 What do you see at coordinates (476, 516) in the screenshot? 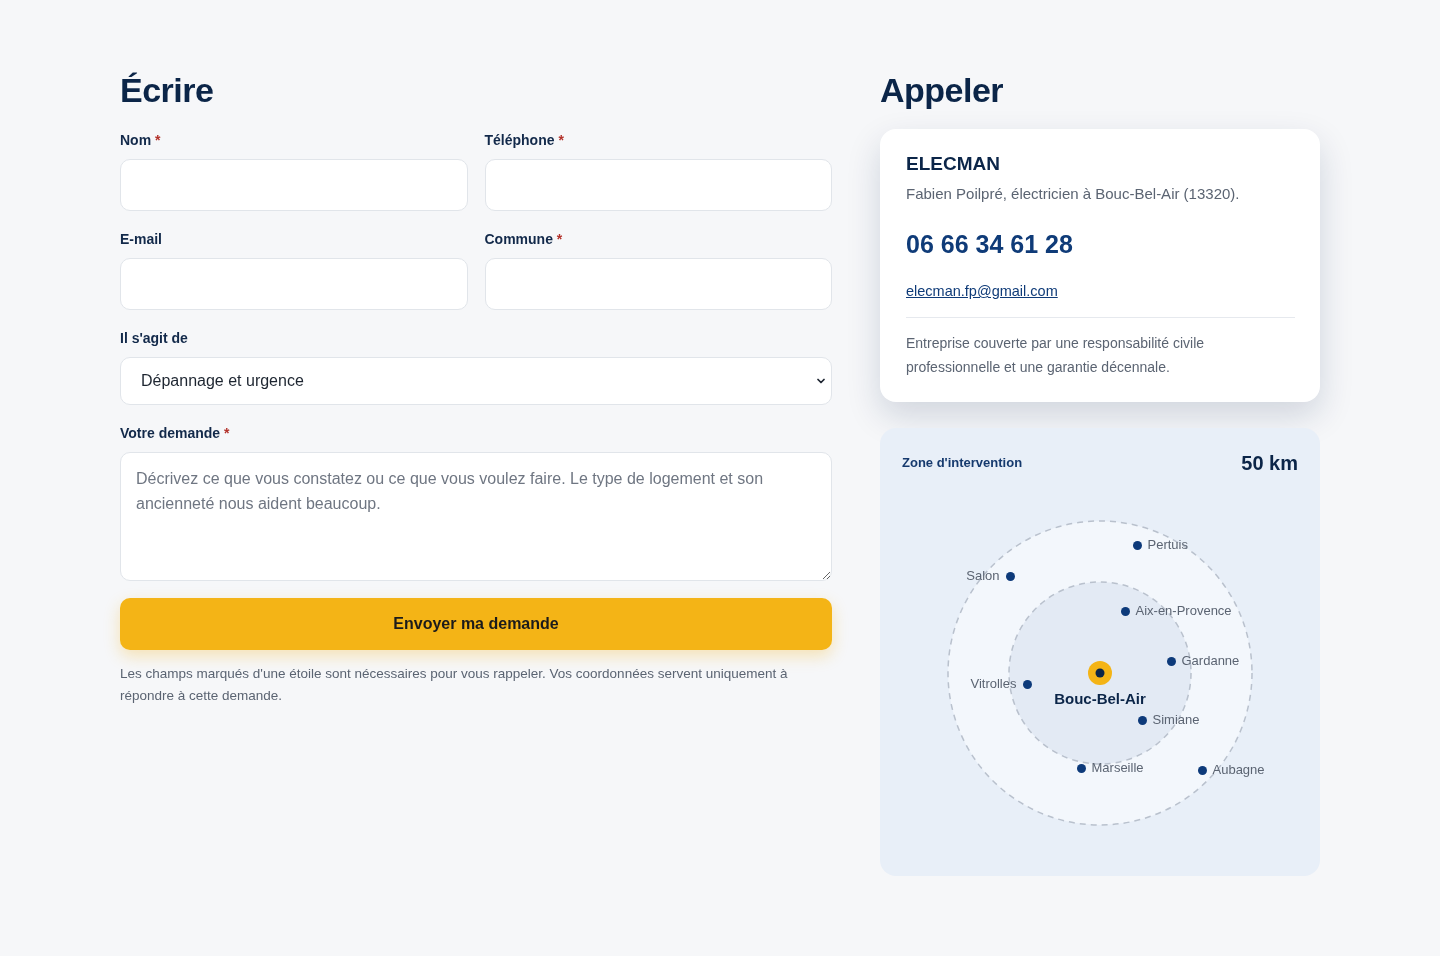
I see `message-field: Décrivez ce que vous constatez ou ce que vous voulez faire. Le type de logement et son ancienneté nous aident beaucoup.` at bounding box center [476, 516].